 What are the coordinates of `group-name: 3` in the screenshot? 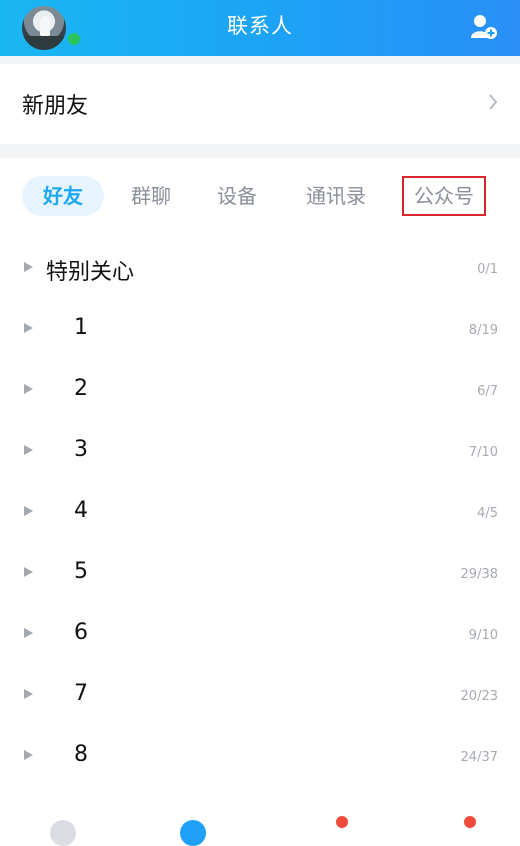 It's located at (81, 449).